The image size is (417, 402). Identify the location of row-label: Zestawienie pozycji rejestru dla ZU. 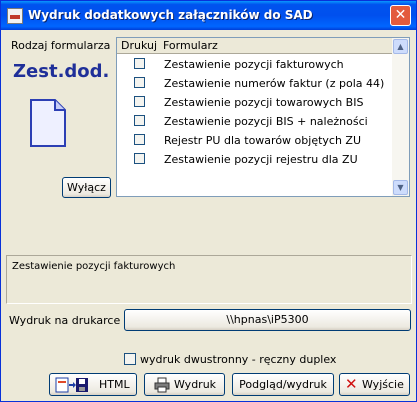
(261, 159).